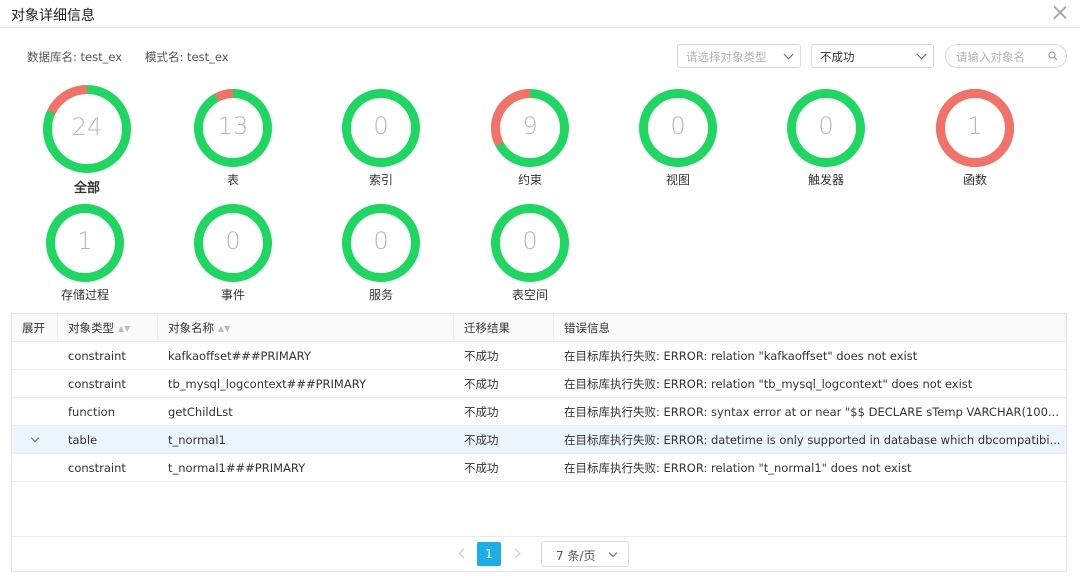 This screenshot has height=586, width=1080. Describe the element at coordinates (381, 147) in the screenshot. I see `gauge-item: 0 索引` at that location.